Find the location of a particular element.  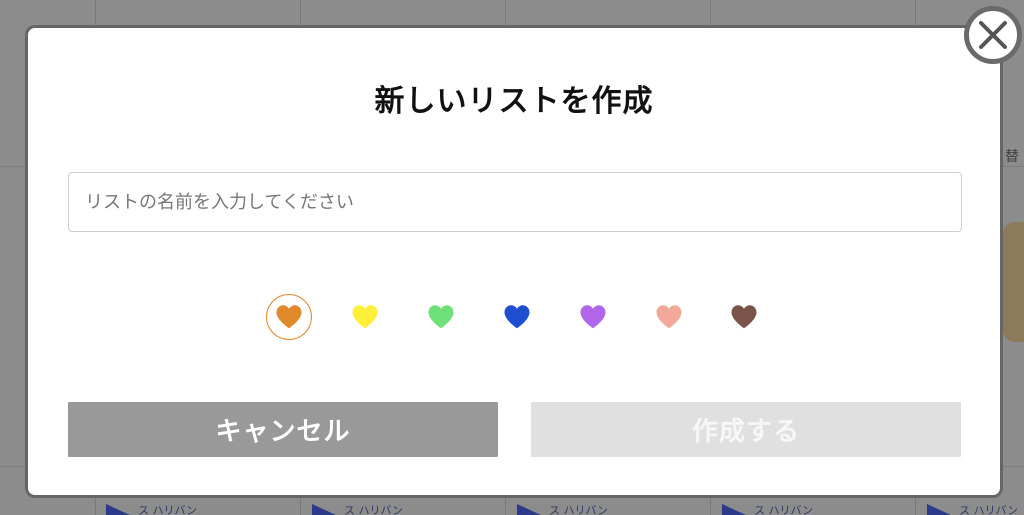

heart-color-orange is located at coordinates (289, 317).